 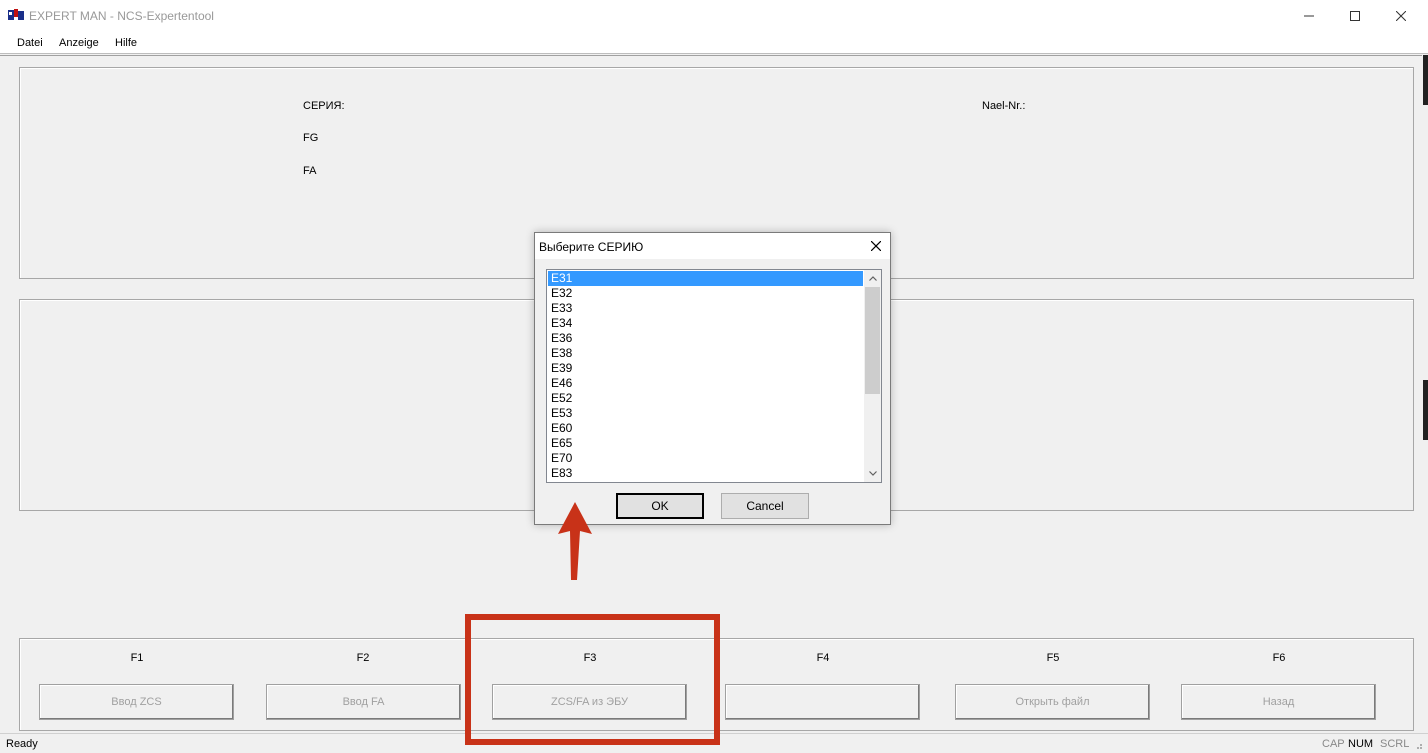 What do you see at coordinates (705, 308) in the screenshot?
I see `list-item: E33` at bounding box center [705, 308].